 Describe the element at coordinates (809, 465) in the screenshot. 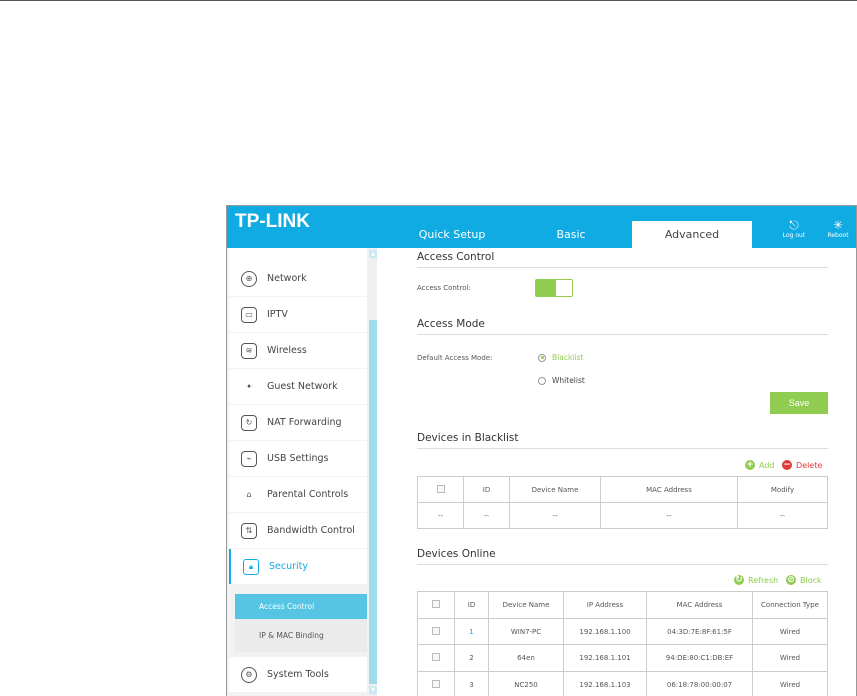

I see `delete-label: Delete` at that location.